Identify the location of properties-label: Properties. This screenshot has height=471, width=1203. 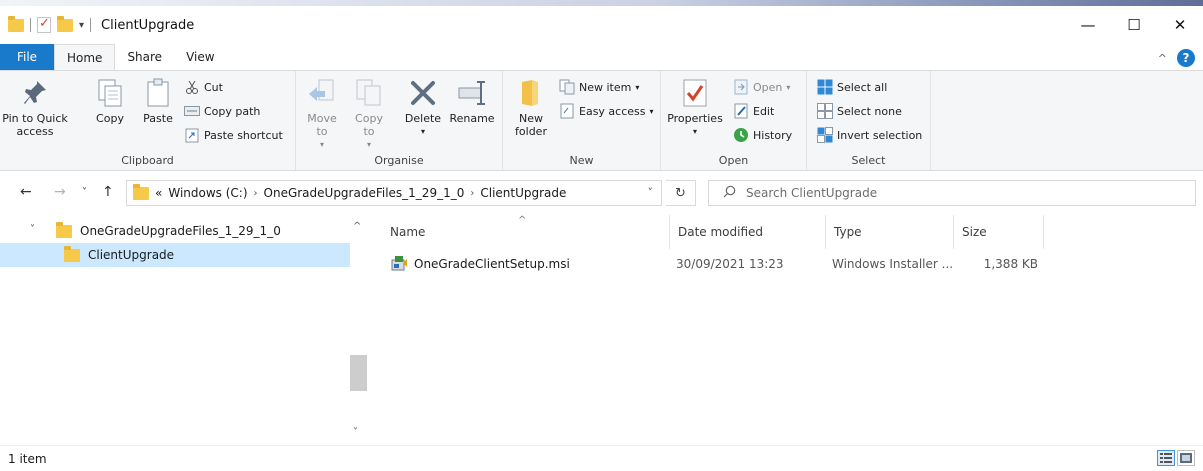
(695, 118).